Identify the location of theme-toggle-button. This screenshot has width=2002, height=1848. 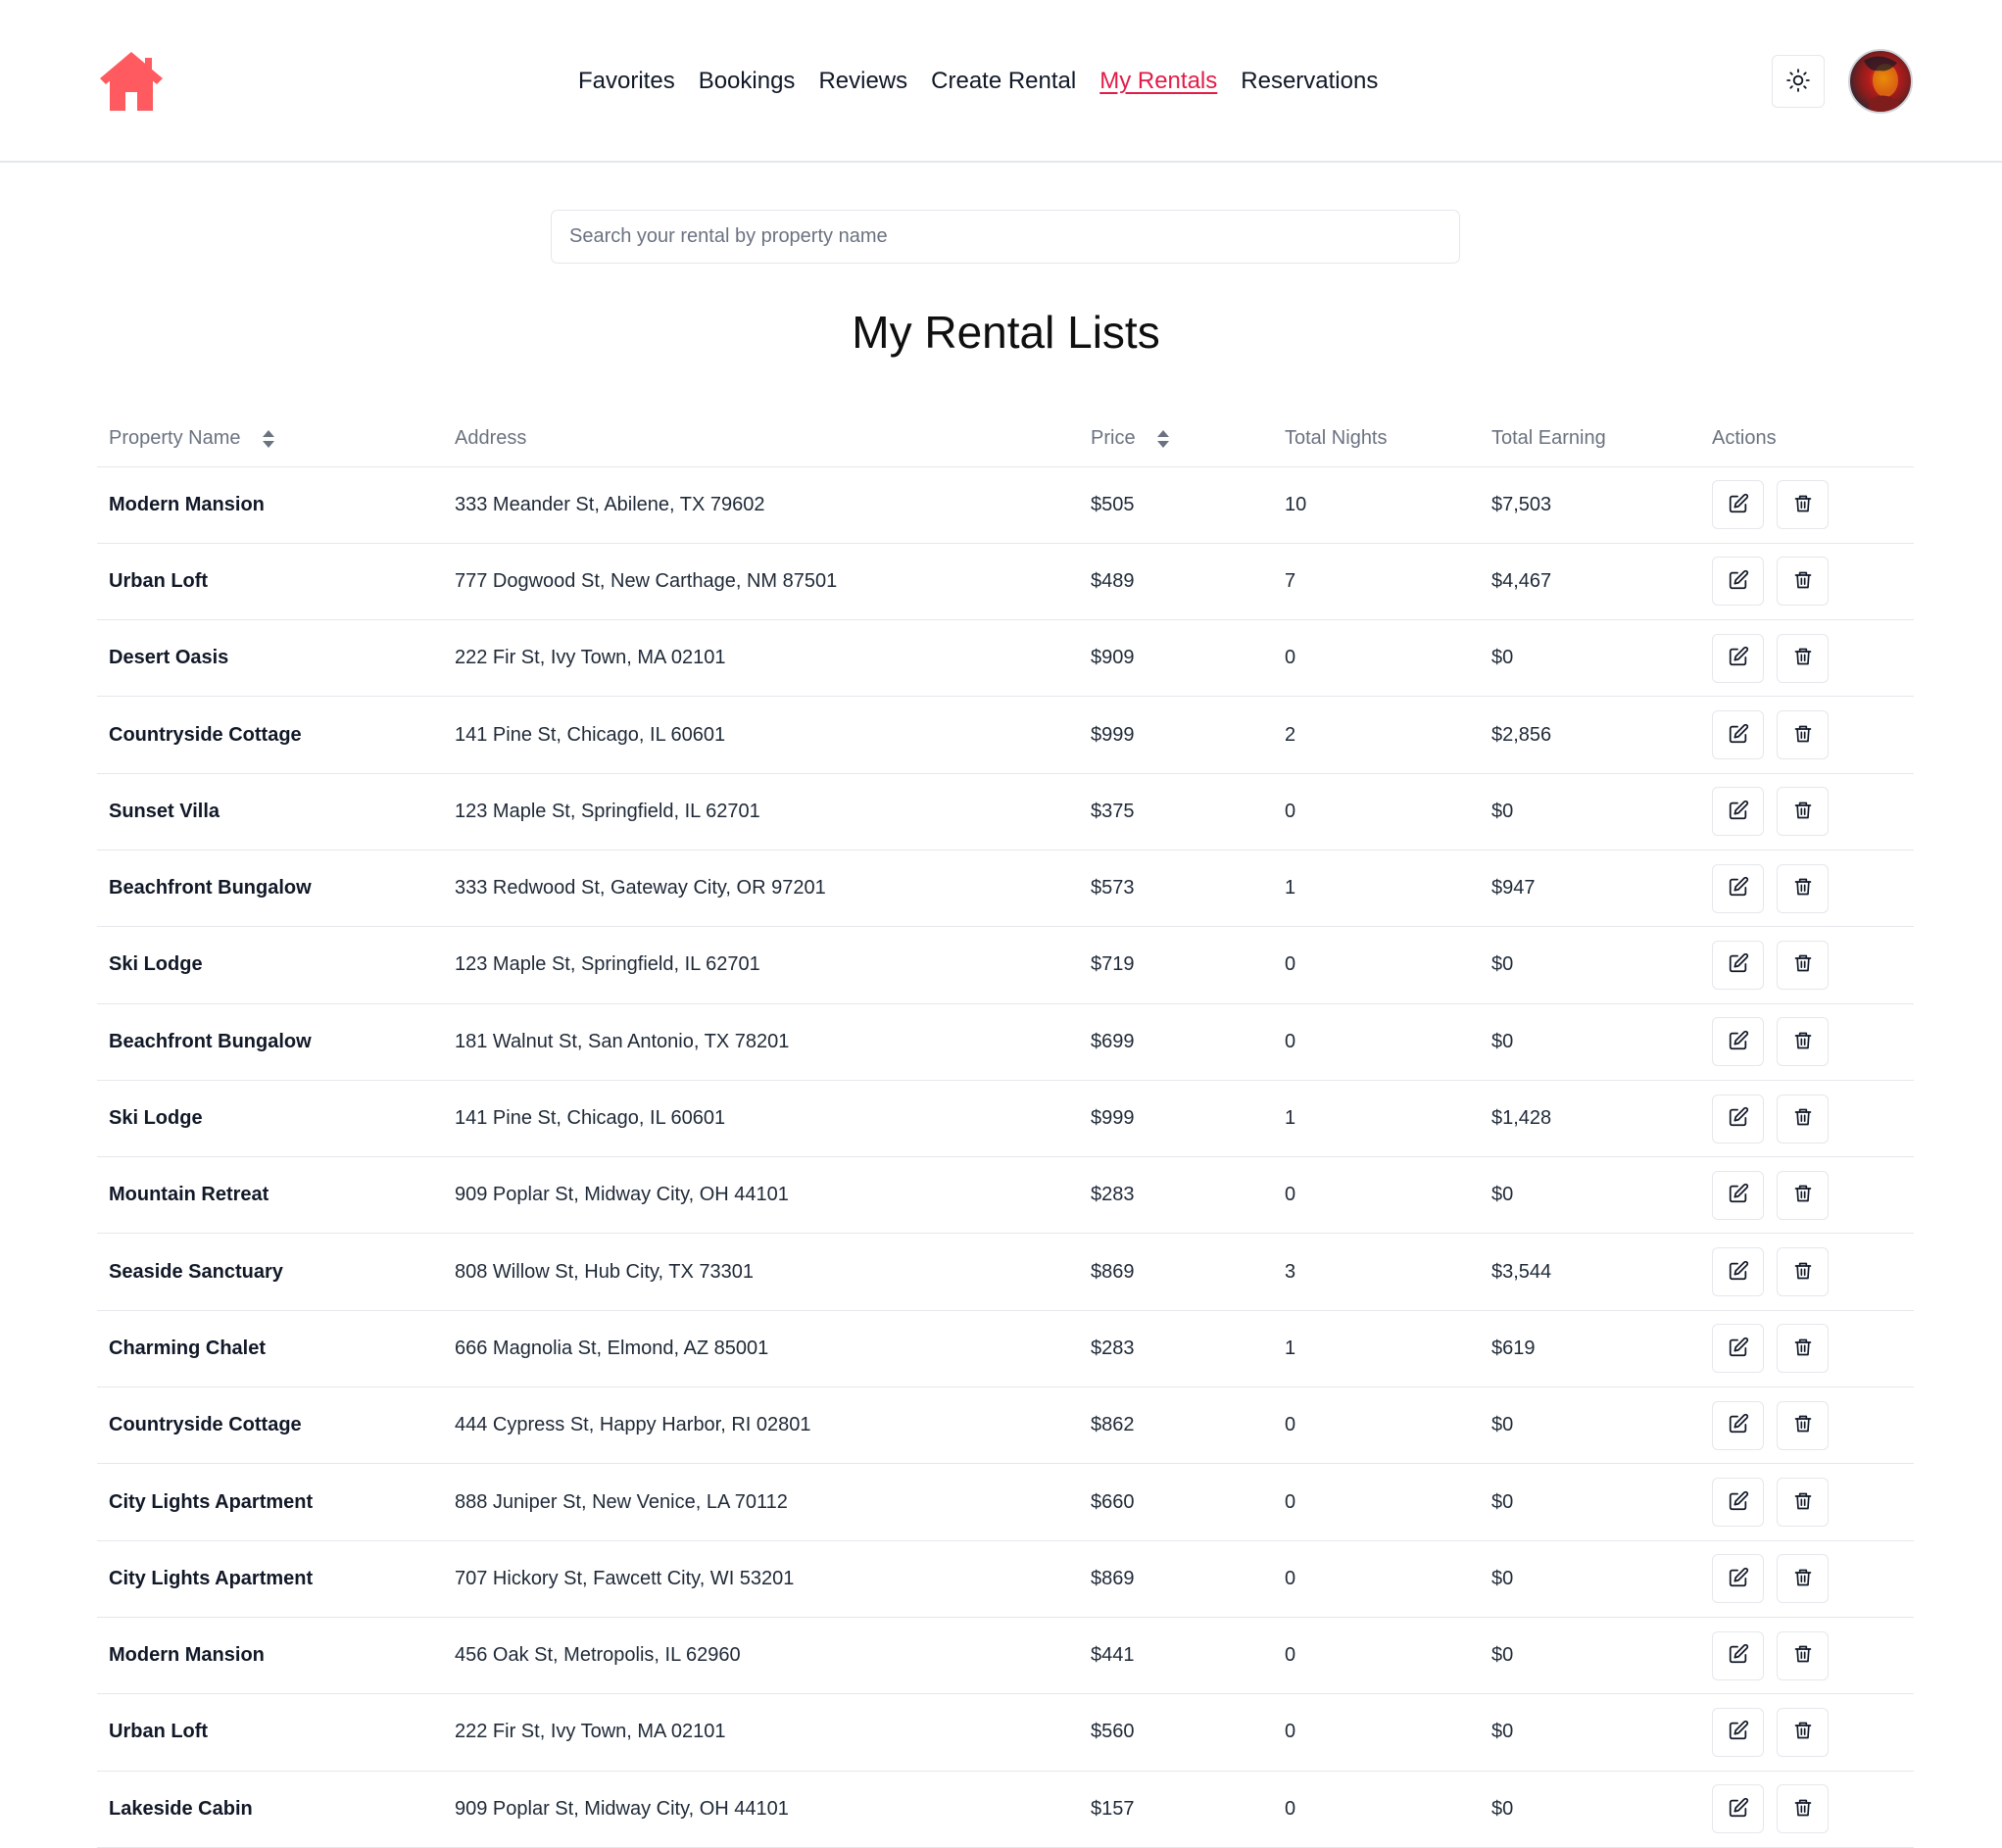
(1798, 81).